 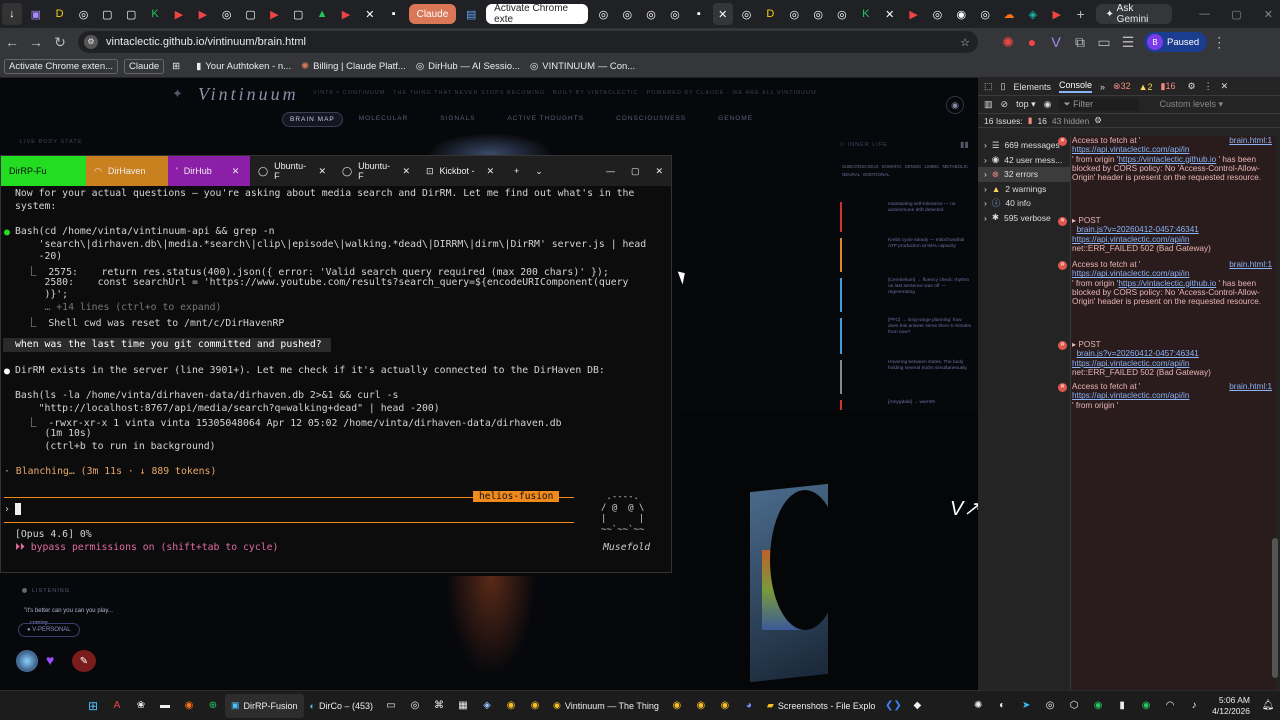 I want to click on terminal-tab: ⊡ Kickbot - ✕, so click(x=462, y=171).